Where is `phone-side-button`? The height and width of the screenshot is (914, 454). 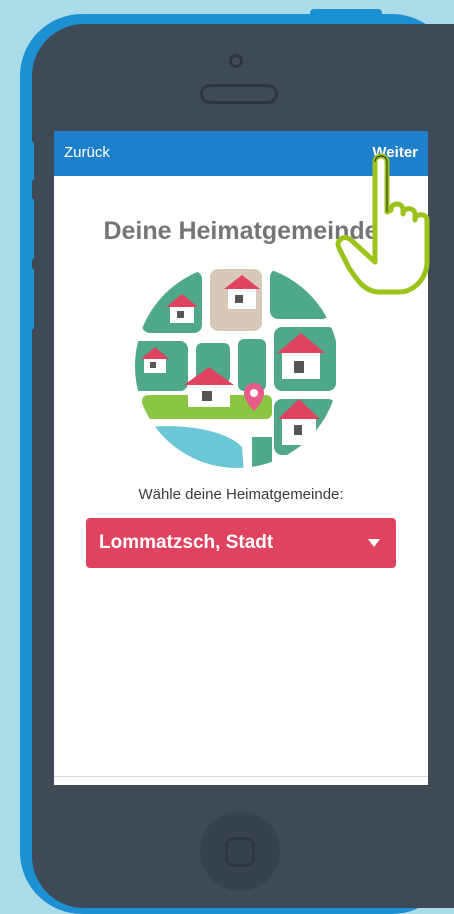
phone-side-button is located at coordinates (28, 161).